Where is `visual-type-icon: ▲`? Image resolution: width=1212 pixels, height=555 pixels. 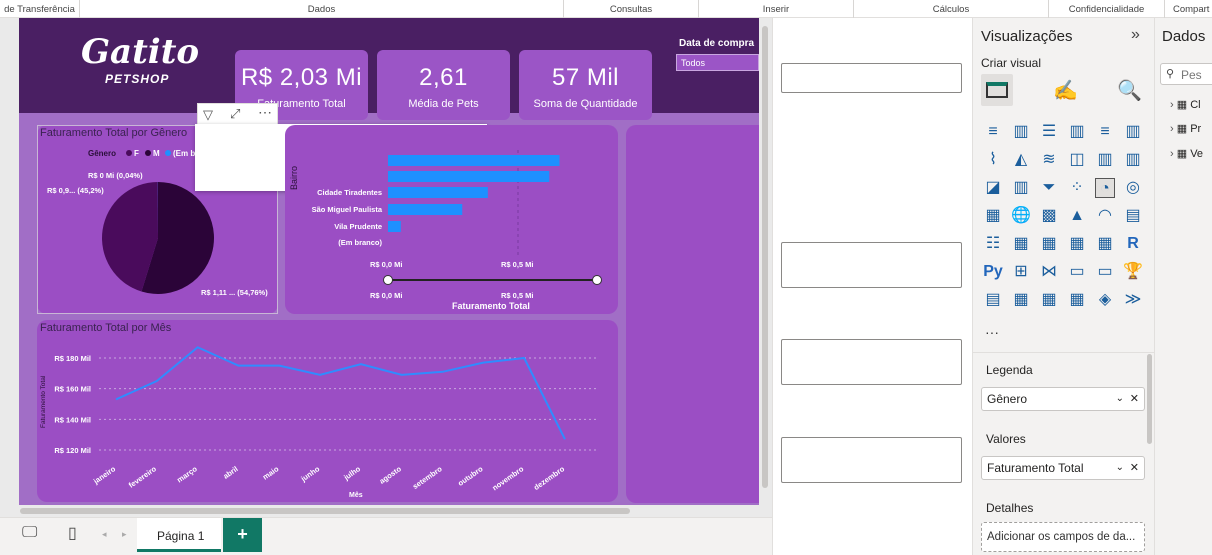
visual-type-icon: ▲ is located at coordinates (1077, 216).